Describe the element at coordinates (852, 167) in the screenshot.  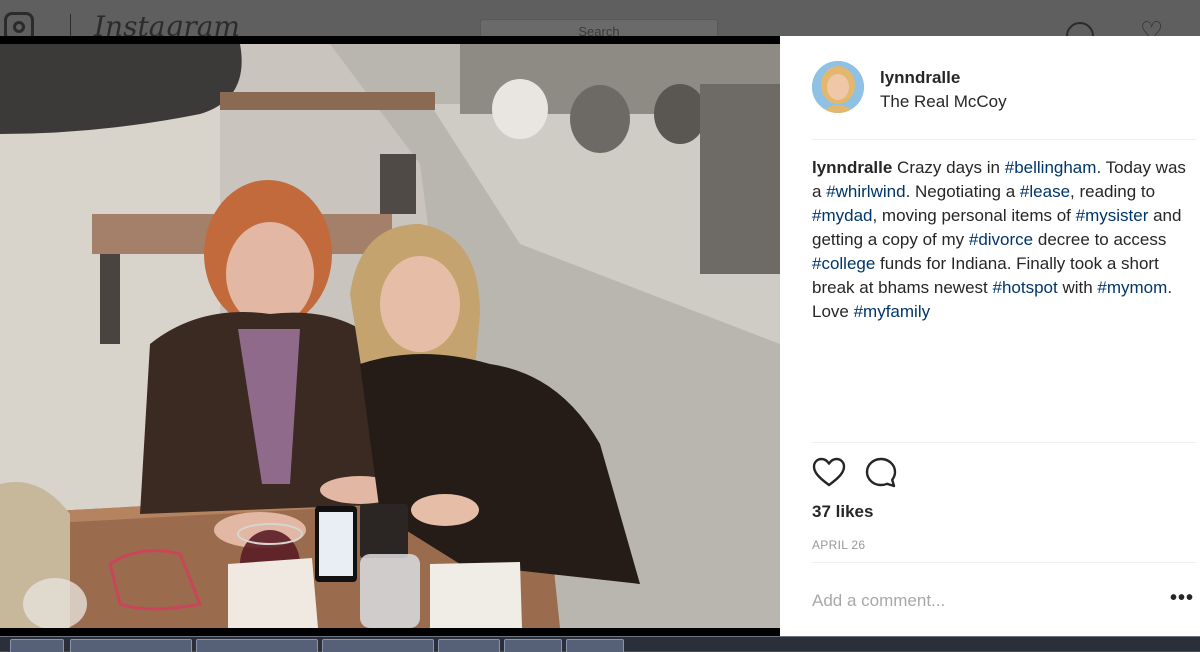
I see `caption-username: lynndralle` at that location.